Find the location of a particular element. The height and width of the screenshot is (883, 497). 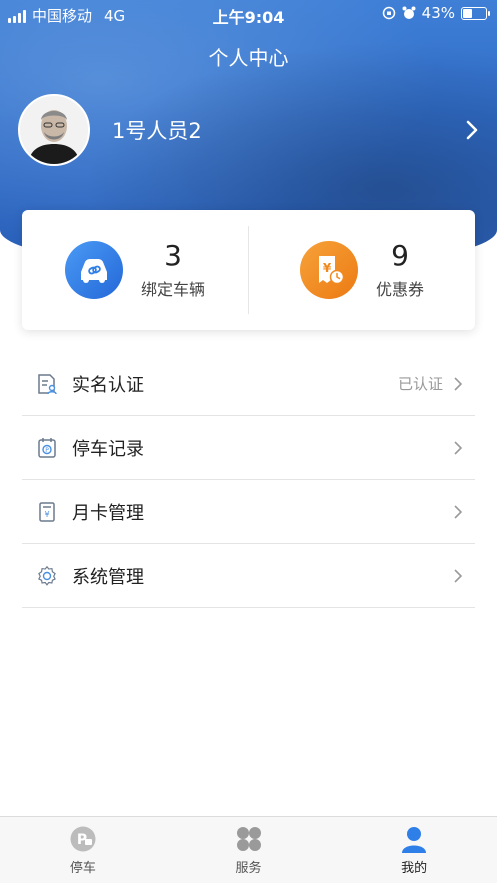

stats-card: 3 绑定车辆 ¥ 9 优惠券 is located at coordinates (248, 270).